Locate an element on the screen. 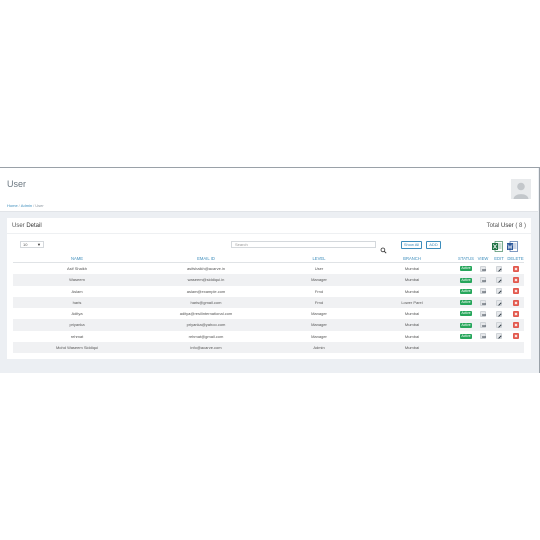  breadcrumb-admin: Admin is located at coordinates (26, 205).